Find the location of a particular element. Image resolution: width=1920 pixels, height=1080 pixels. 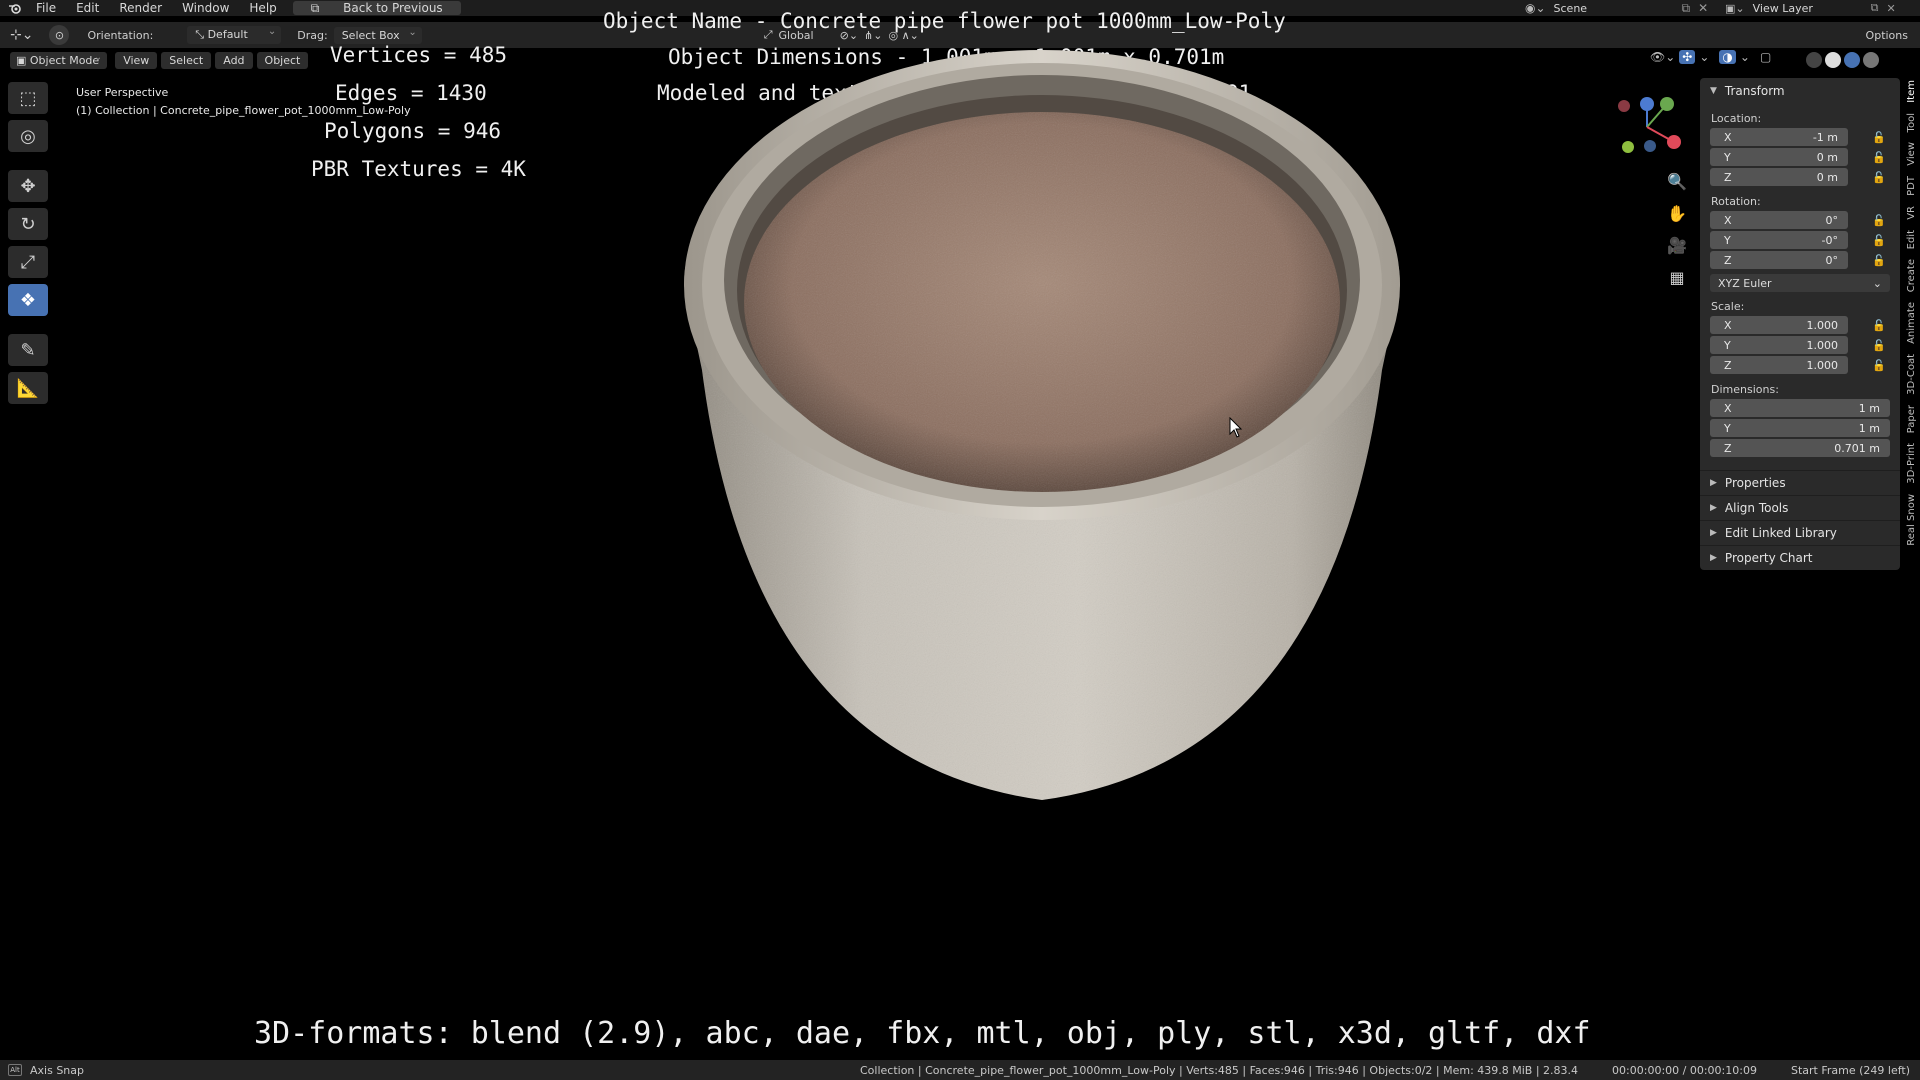

scene-selector: ◉⌄ Scene ⧉ ✕ is located at coordinates (1616, 8).